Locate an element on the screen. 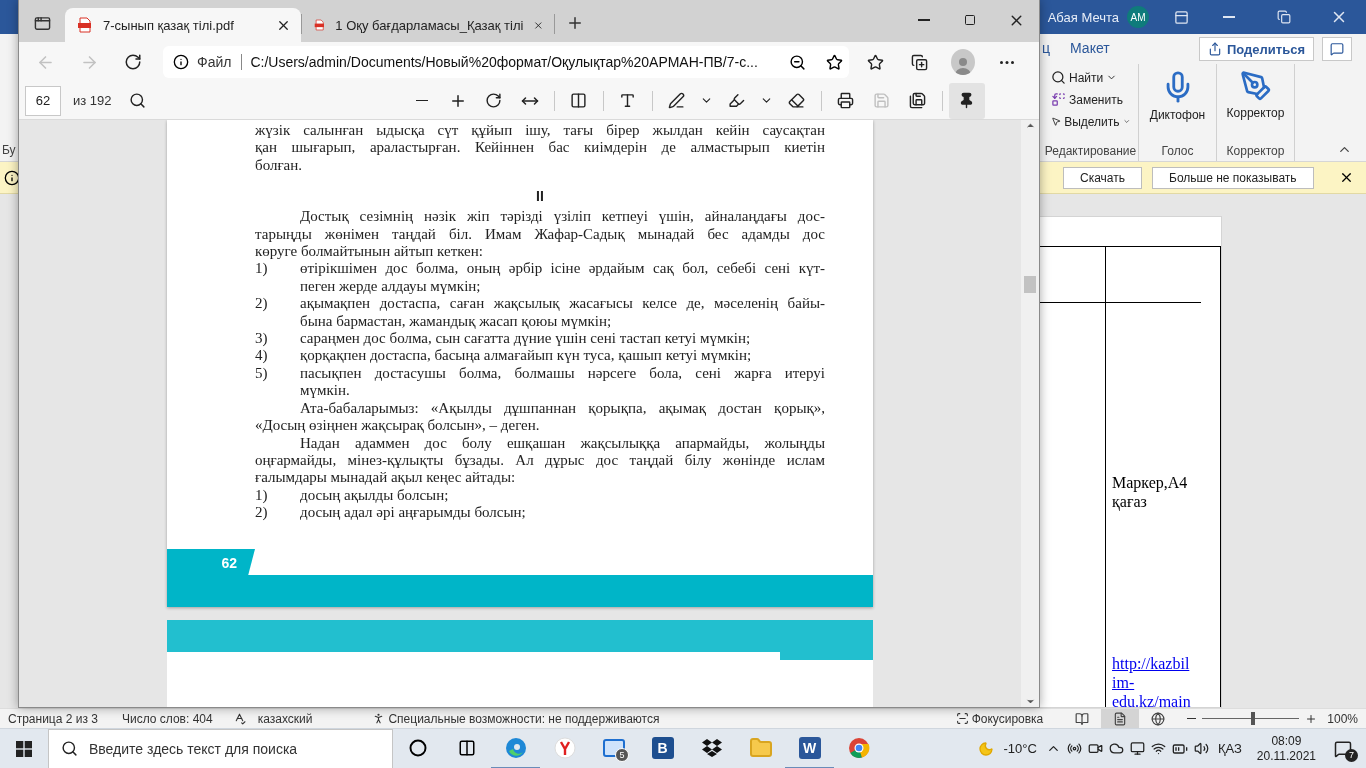 The image size is (1366, 768). camera-icon is located at coordinates (1095, 748).